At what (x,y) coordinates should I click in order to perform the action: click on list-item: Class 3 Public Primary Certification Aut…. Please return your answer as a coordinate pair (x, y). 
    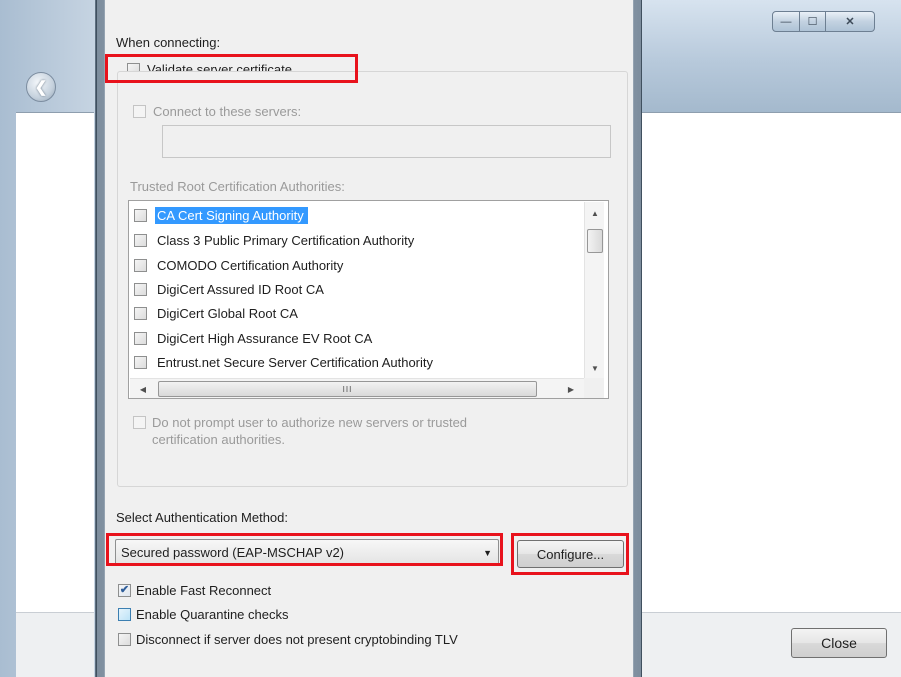
    Looking at the image, I should click on (357, 240).